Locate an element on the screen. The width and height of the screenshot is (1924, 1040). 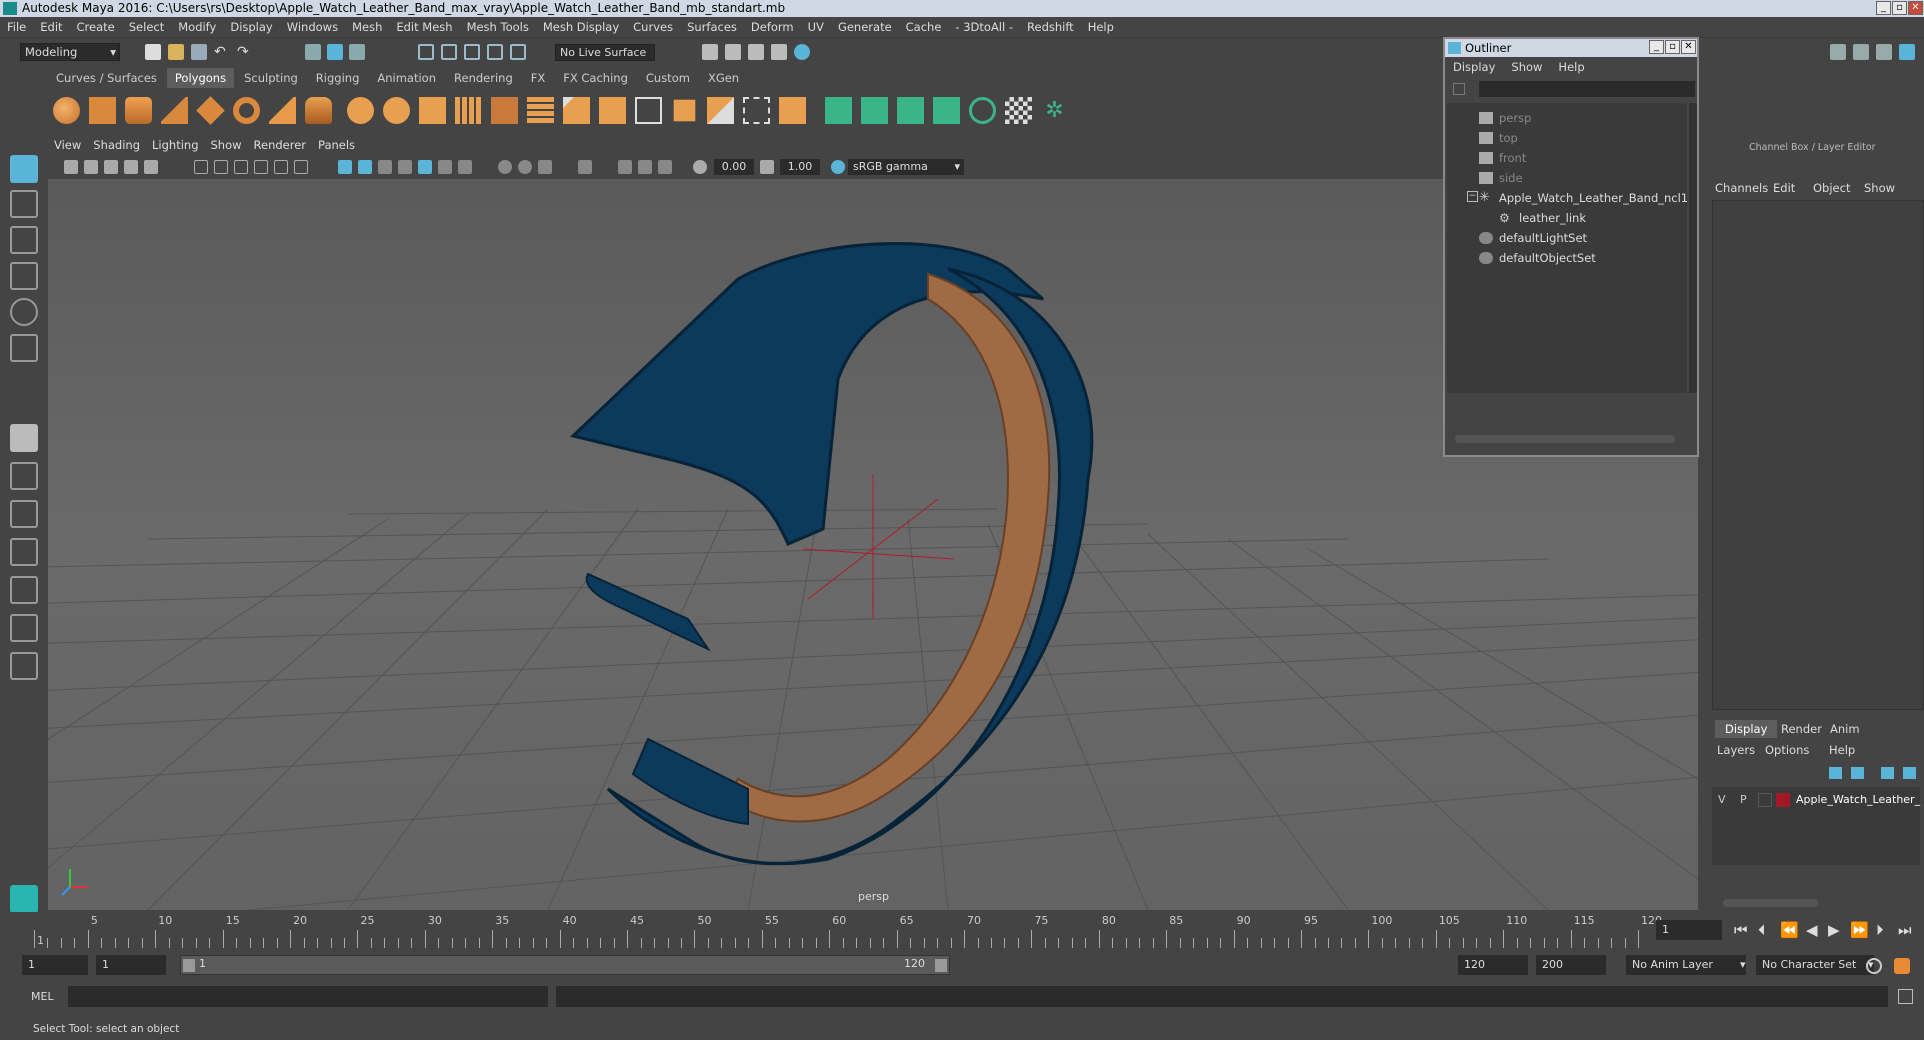
redo-icon: ↷ is located at coordinates (245, 52).